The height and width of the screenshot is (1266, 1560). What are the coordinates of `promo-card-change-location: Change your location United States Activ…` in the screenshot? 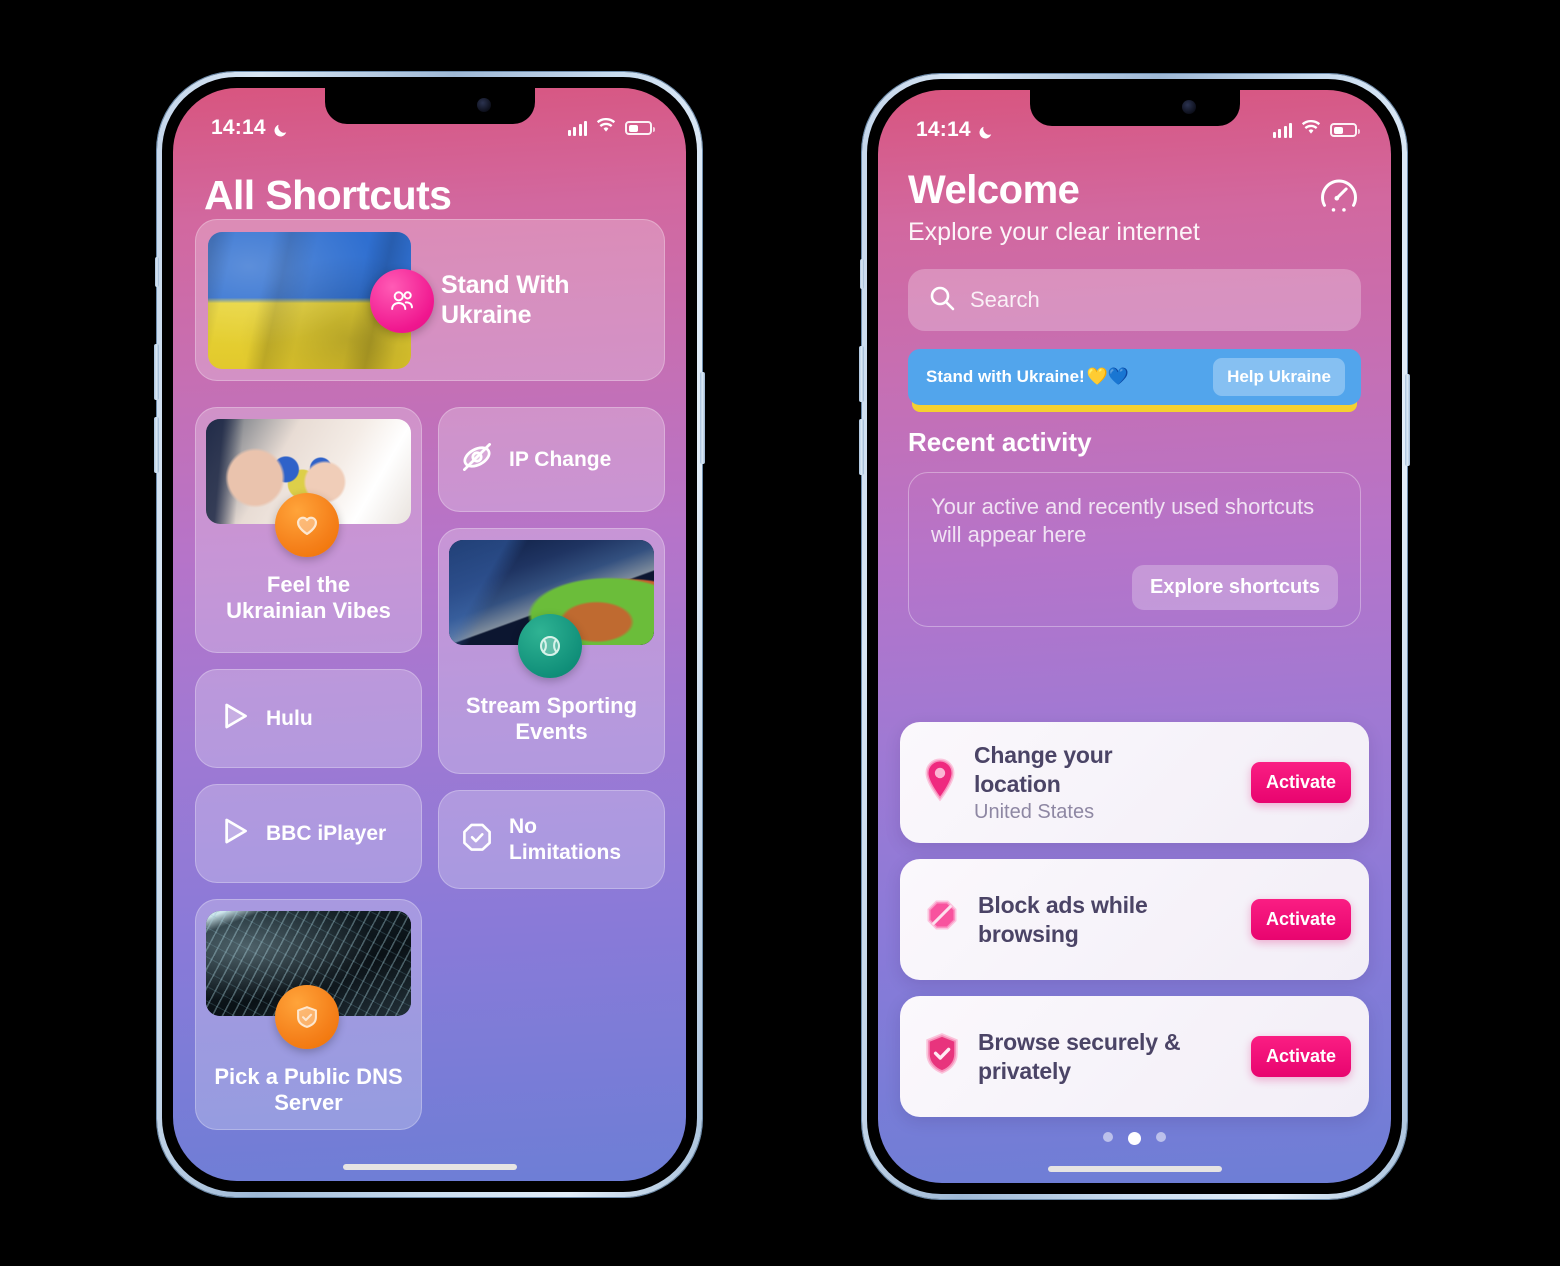 It's located at (1134, 782).